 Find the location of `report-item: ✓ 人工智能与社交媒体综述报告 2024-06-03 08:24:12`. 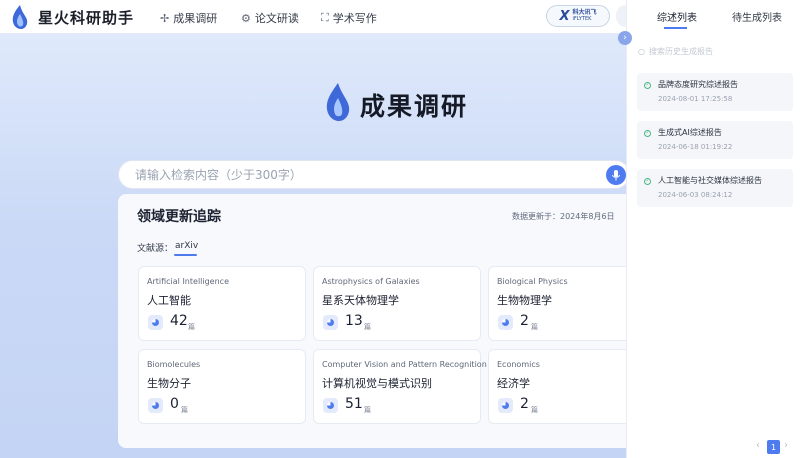

report-item: ✓ 人工智能与社交媒体综述报告 2024-06-03 08:24:12 is located at coordinates (715, 188).